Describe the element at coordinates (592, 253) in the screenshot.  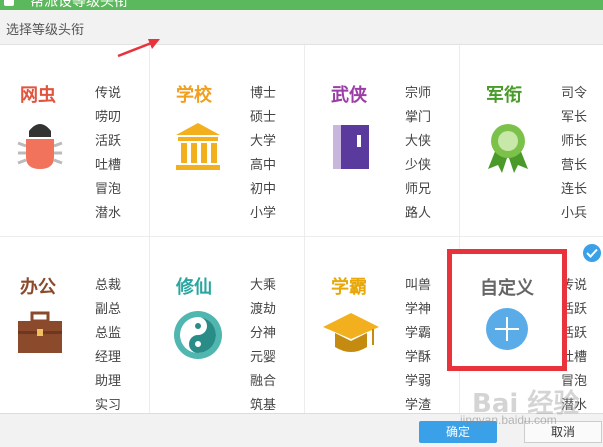
I see `selected-check-icon` at that location.